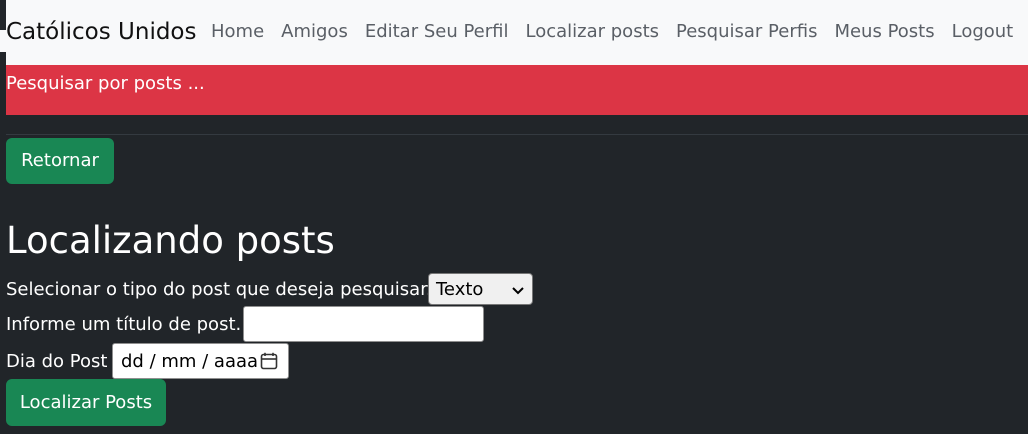 The width and height of the screenshot is (1028, 434). I want to click on post-type-select: Texto, so click(480, 289).